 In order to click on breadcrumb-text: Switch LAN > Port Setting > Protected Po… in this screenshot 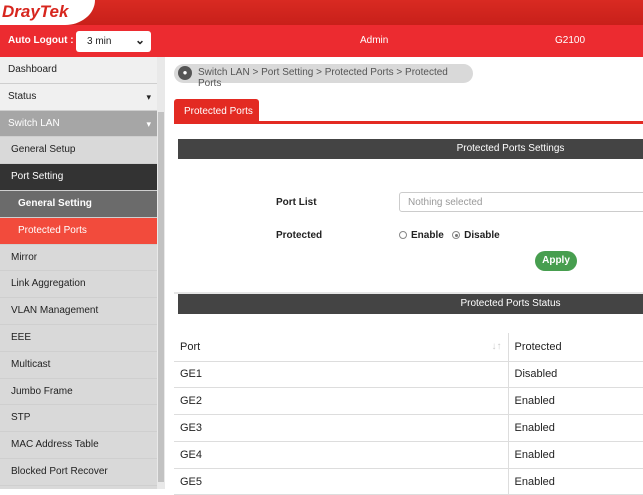, I will do `click(323, 78)`.